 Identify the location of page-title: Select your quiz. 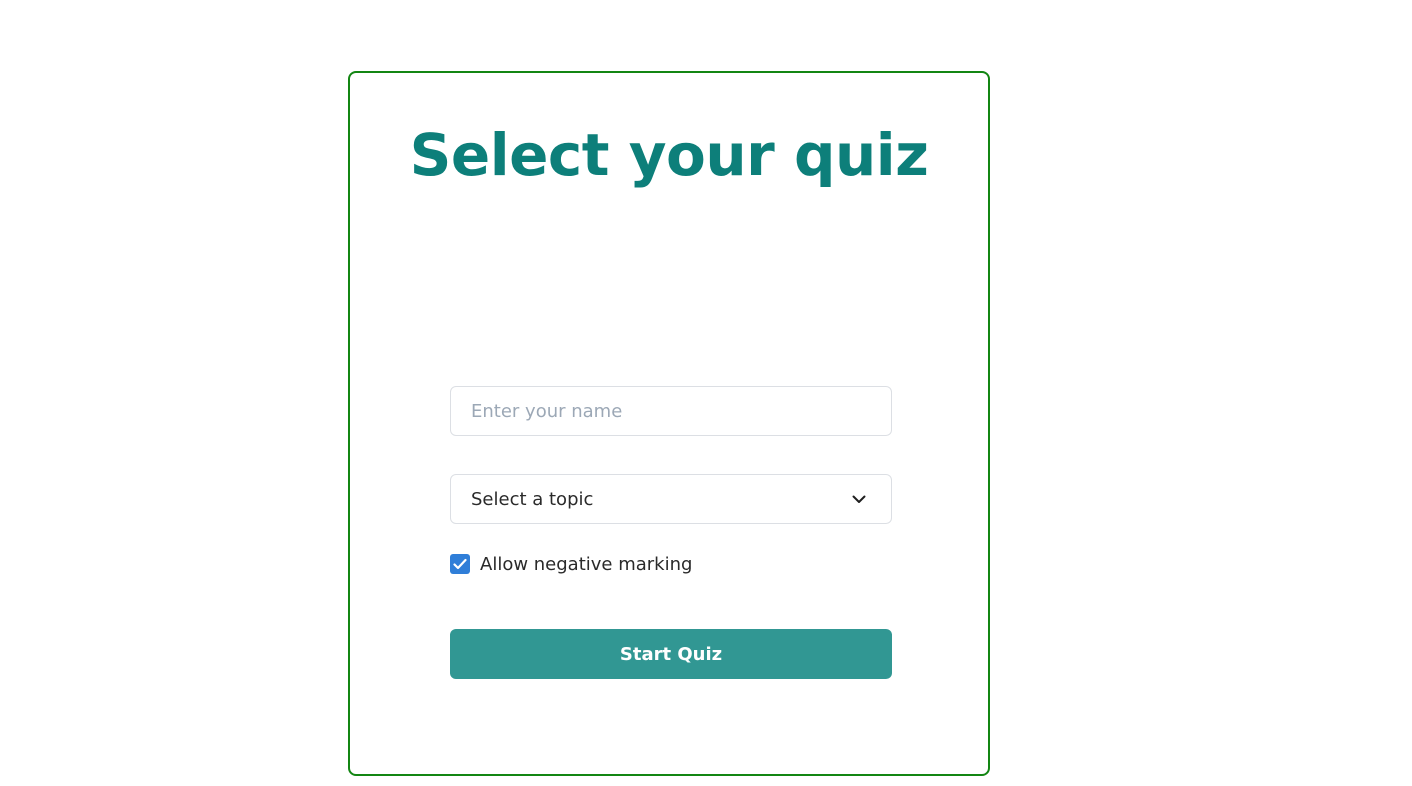
(669, 155).